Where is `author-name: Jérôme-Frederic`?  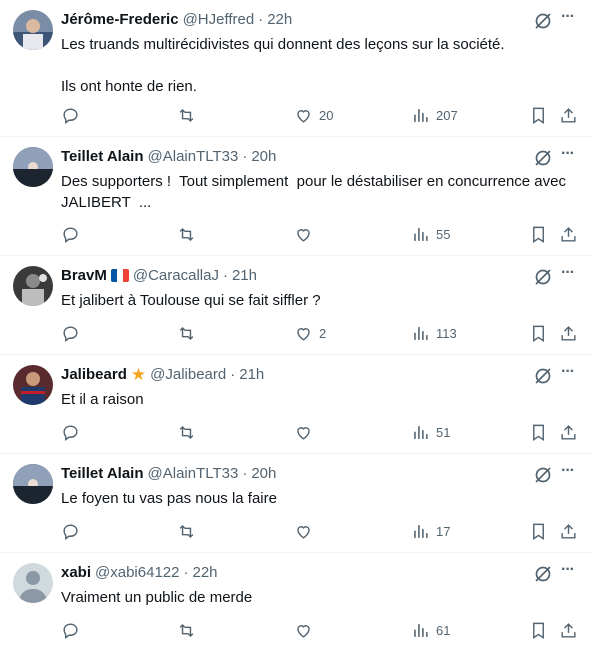
author-name: Jérôme-Frederic is located at coordinates (120, 19).